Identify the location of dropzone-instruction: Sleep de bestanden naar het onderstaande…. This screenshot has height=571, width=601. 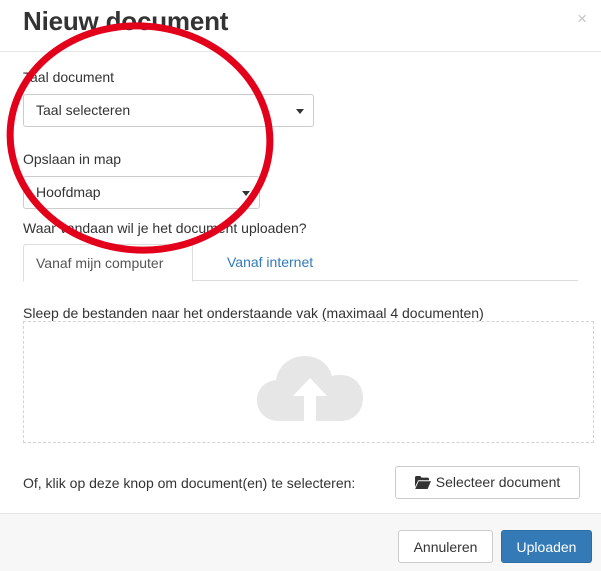
(253, 313).